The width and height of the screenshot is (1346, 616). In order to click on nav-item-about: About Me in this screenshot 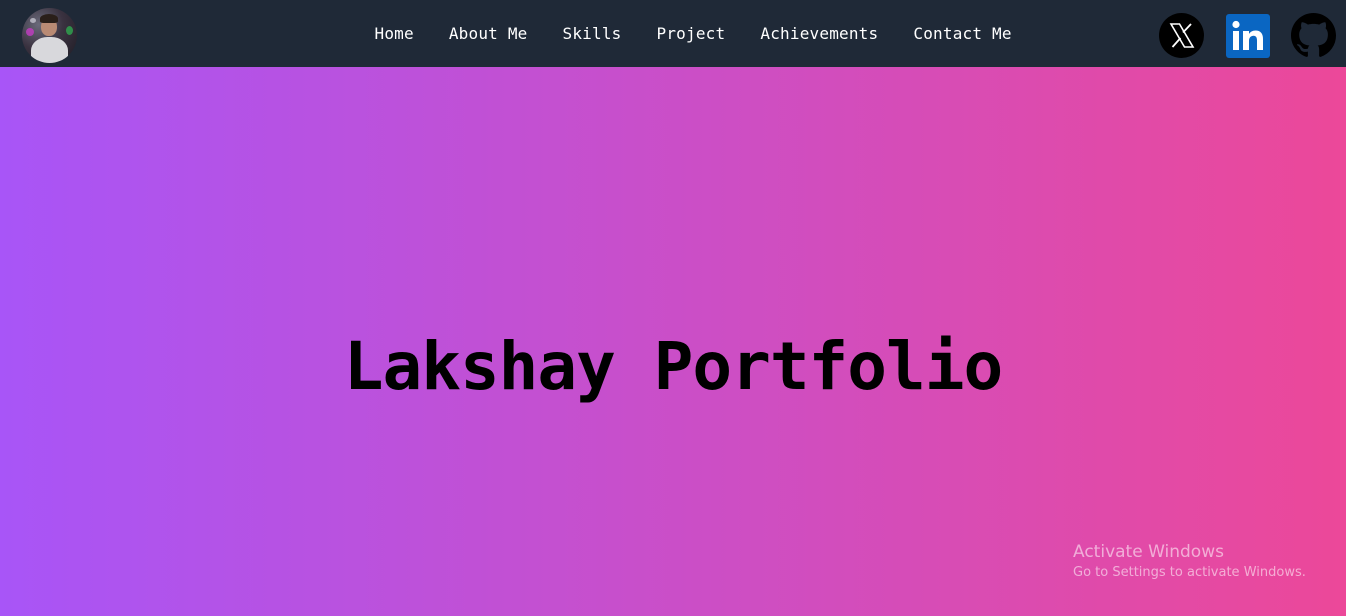, I will do `click(488, 33)`.